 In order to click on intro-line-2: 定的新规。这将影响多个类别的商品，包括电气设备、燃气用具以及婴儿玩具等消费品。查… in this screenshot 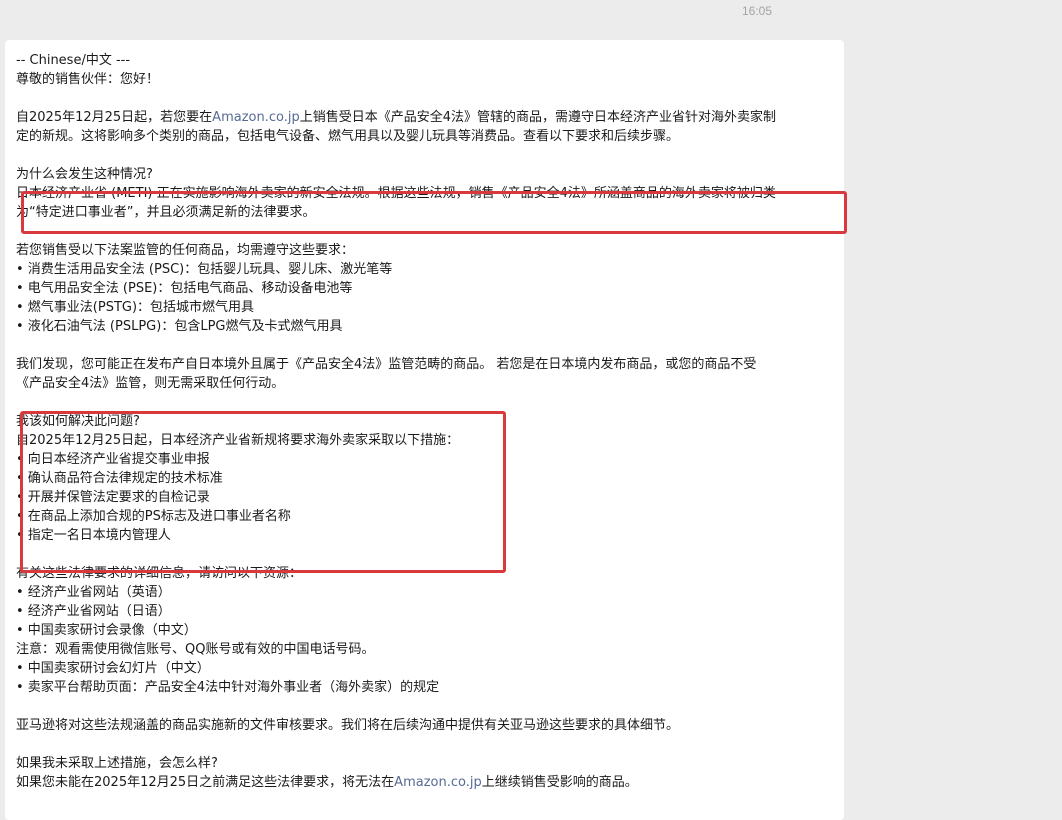, I will do `click(348, 136)`.